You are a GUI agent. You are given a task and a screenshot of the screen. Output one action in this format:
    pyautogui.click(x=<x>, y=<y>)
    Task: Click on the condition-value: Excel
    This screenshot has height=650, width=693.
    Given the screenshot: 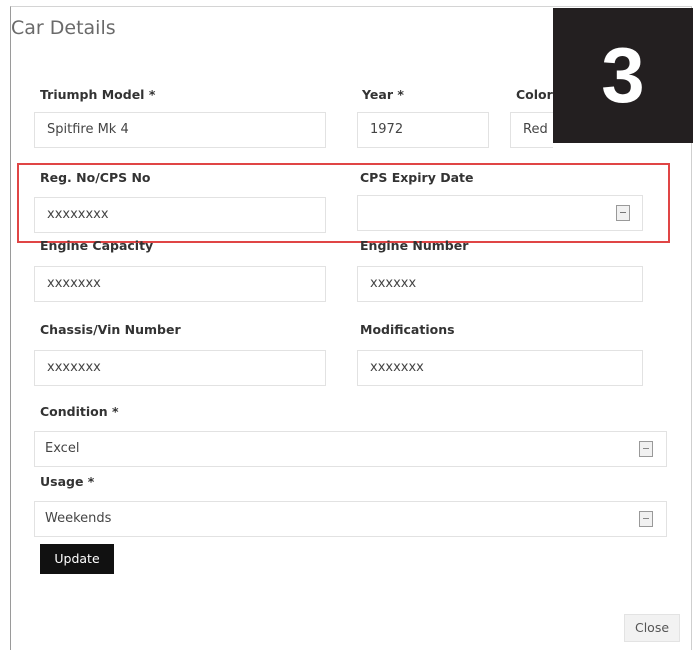 What is the action you would take?
    pyautogui.click(x=62, y=448)
    